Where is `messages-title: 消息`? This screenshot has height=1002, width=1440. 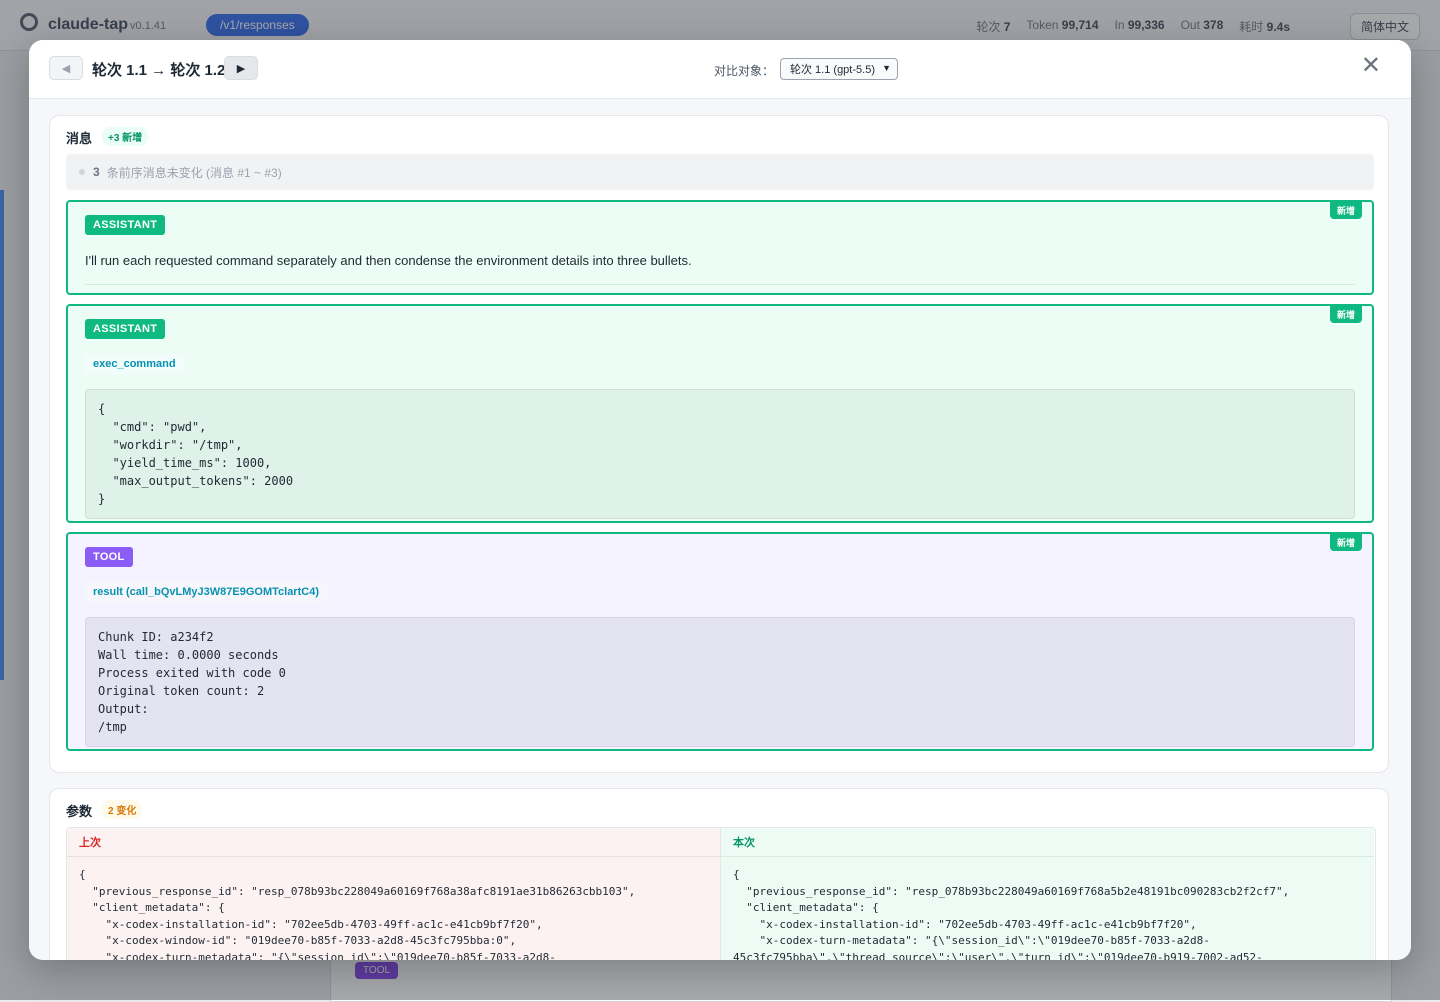 messages-title: 消息 is located at coordinates (79, 138).